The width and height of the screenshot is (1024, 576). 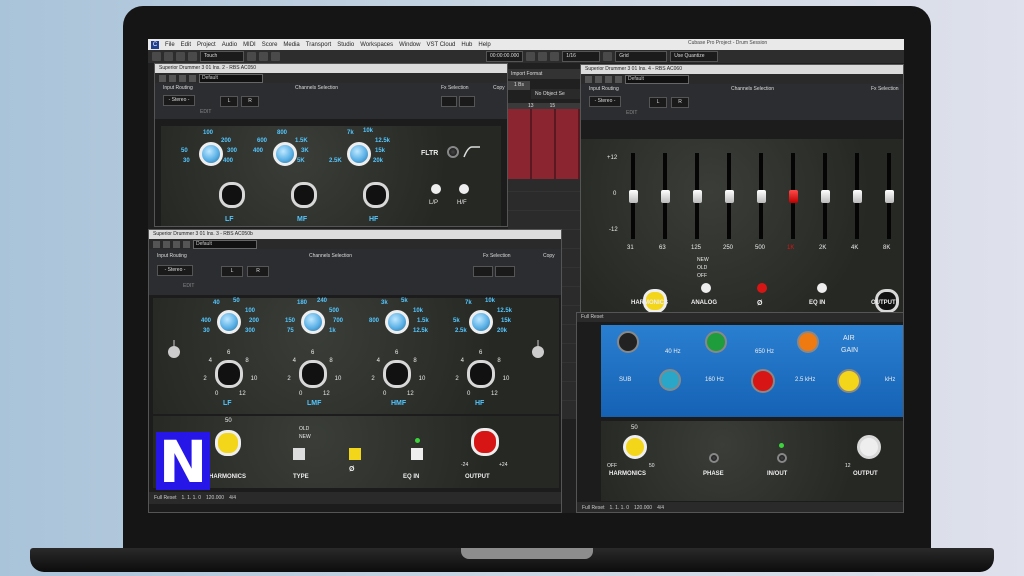 What do you see at coordinates (466, 45) in the screenshot?
I see `menu-hub: Hub` at bounding box center [466, 45].